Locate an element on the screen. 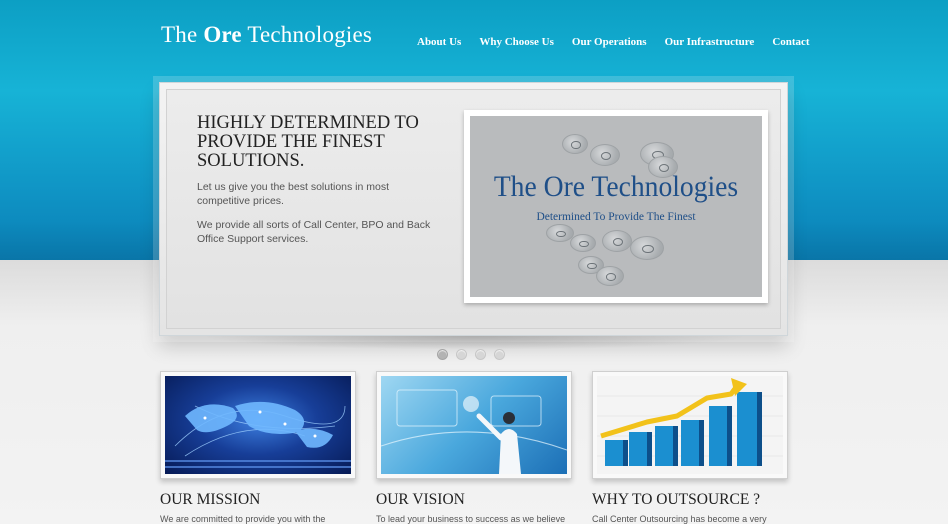 This screenshot has height=524, width=948. vision-thumbnail is located at coordinates (474, 425).